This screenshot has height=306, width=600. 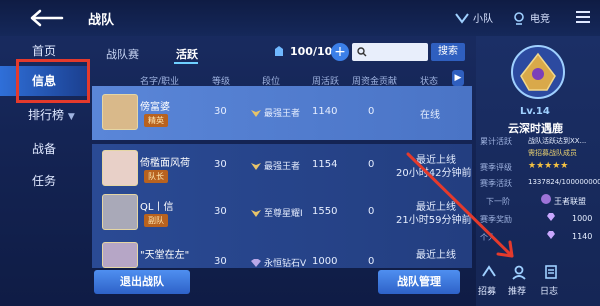 I want to click on member-rank: 永恒钻石V, so click(x=278, y=262).